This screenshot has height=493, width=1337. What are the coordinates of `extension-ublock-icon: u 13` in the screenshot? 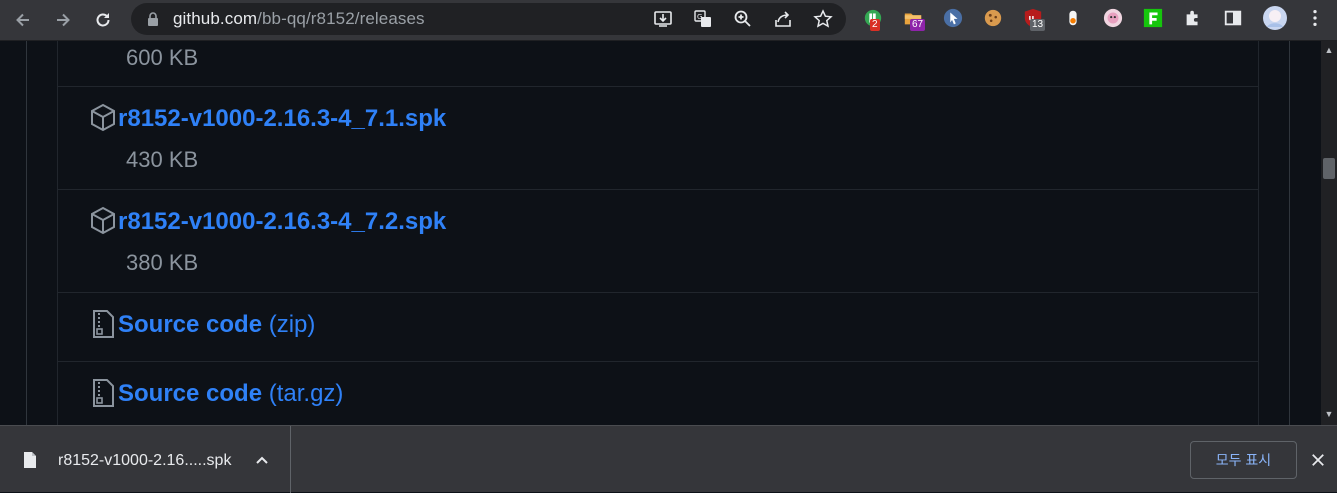 It's located at (1034, 19).